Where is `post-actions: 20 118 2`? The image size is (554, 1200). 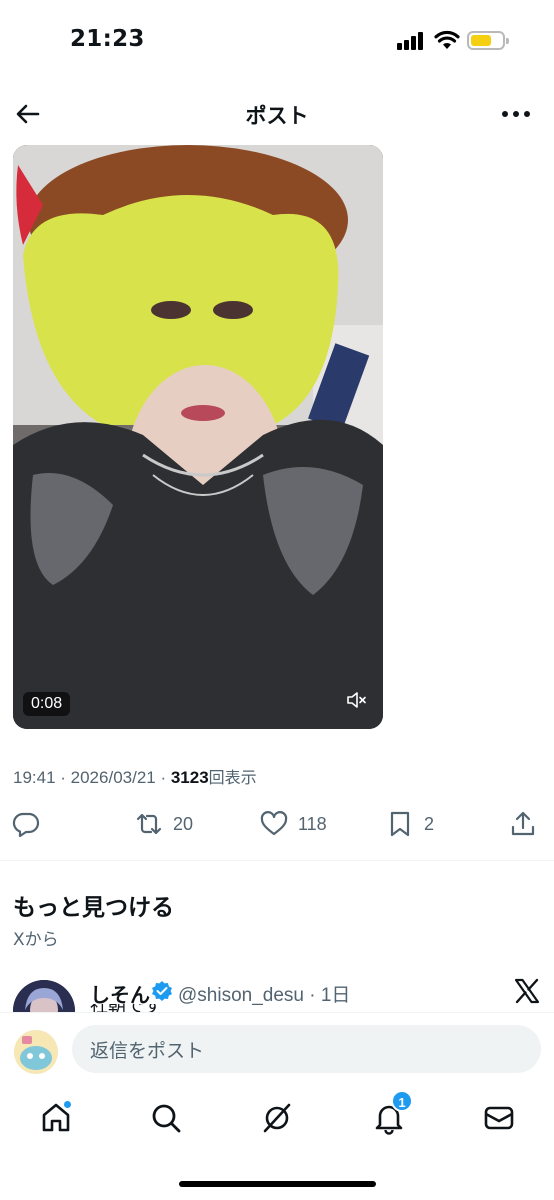
post-actions: 20 118 2 is located at coordinates (277, 824).